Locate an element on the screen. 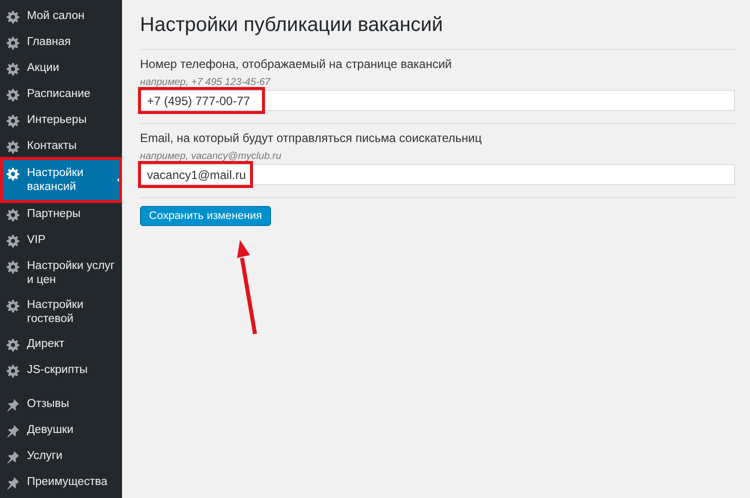 Image resolution: width=750 pixels, height=498 pixels. sidebar-item: Мой салон is located at coordinates (61, 16).